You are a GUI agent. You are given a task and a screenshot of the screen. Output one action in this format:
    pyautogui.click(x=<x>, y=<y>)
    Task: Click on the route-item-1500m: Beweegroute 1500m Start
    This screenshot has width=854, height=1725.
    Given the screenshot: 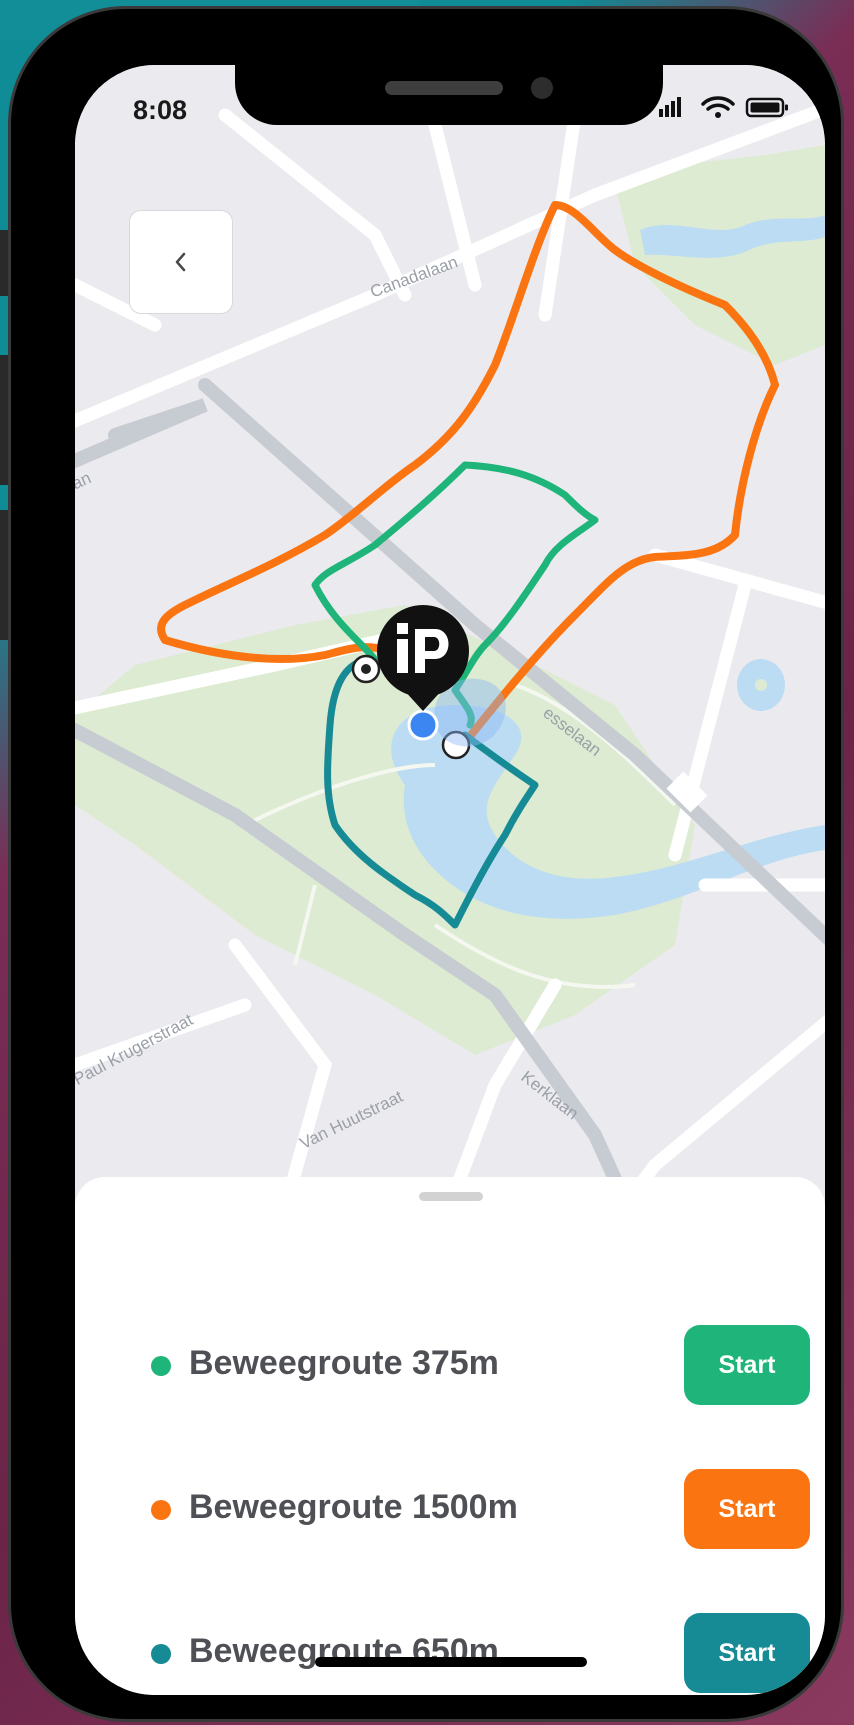 What is the action you would take?
    pyautogui.click(x=480, y=1509)
    